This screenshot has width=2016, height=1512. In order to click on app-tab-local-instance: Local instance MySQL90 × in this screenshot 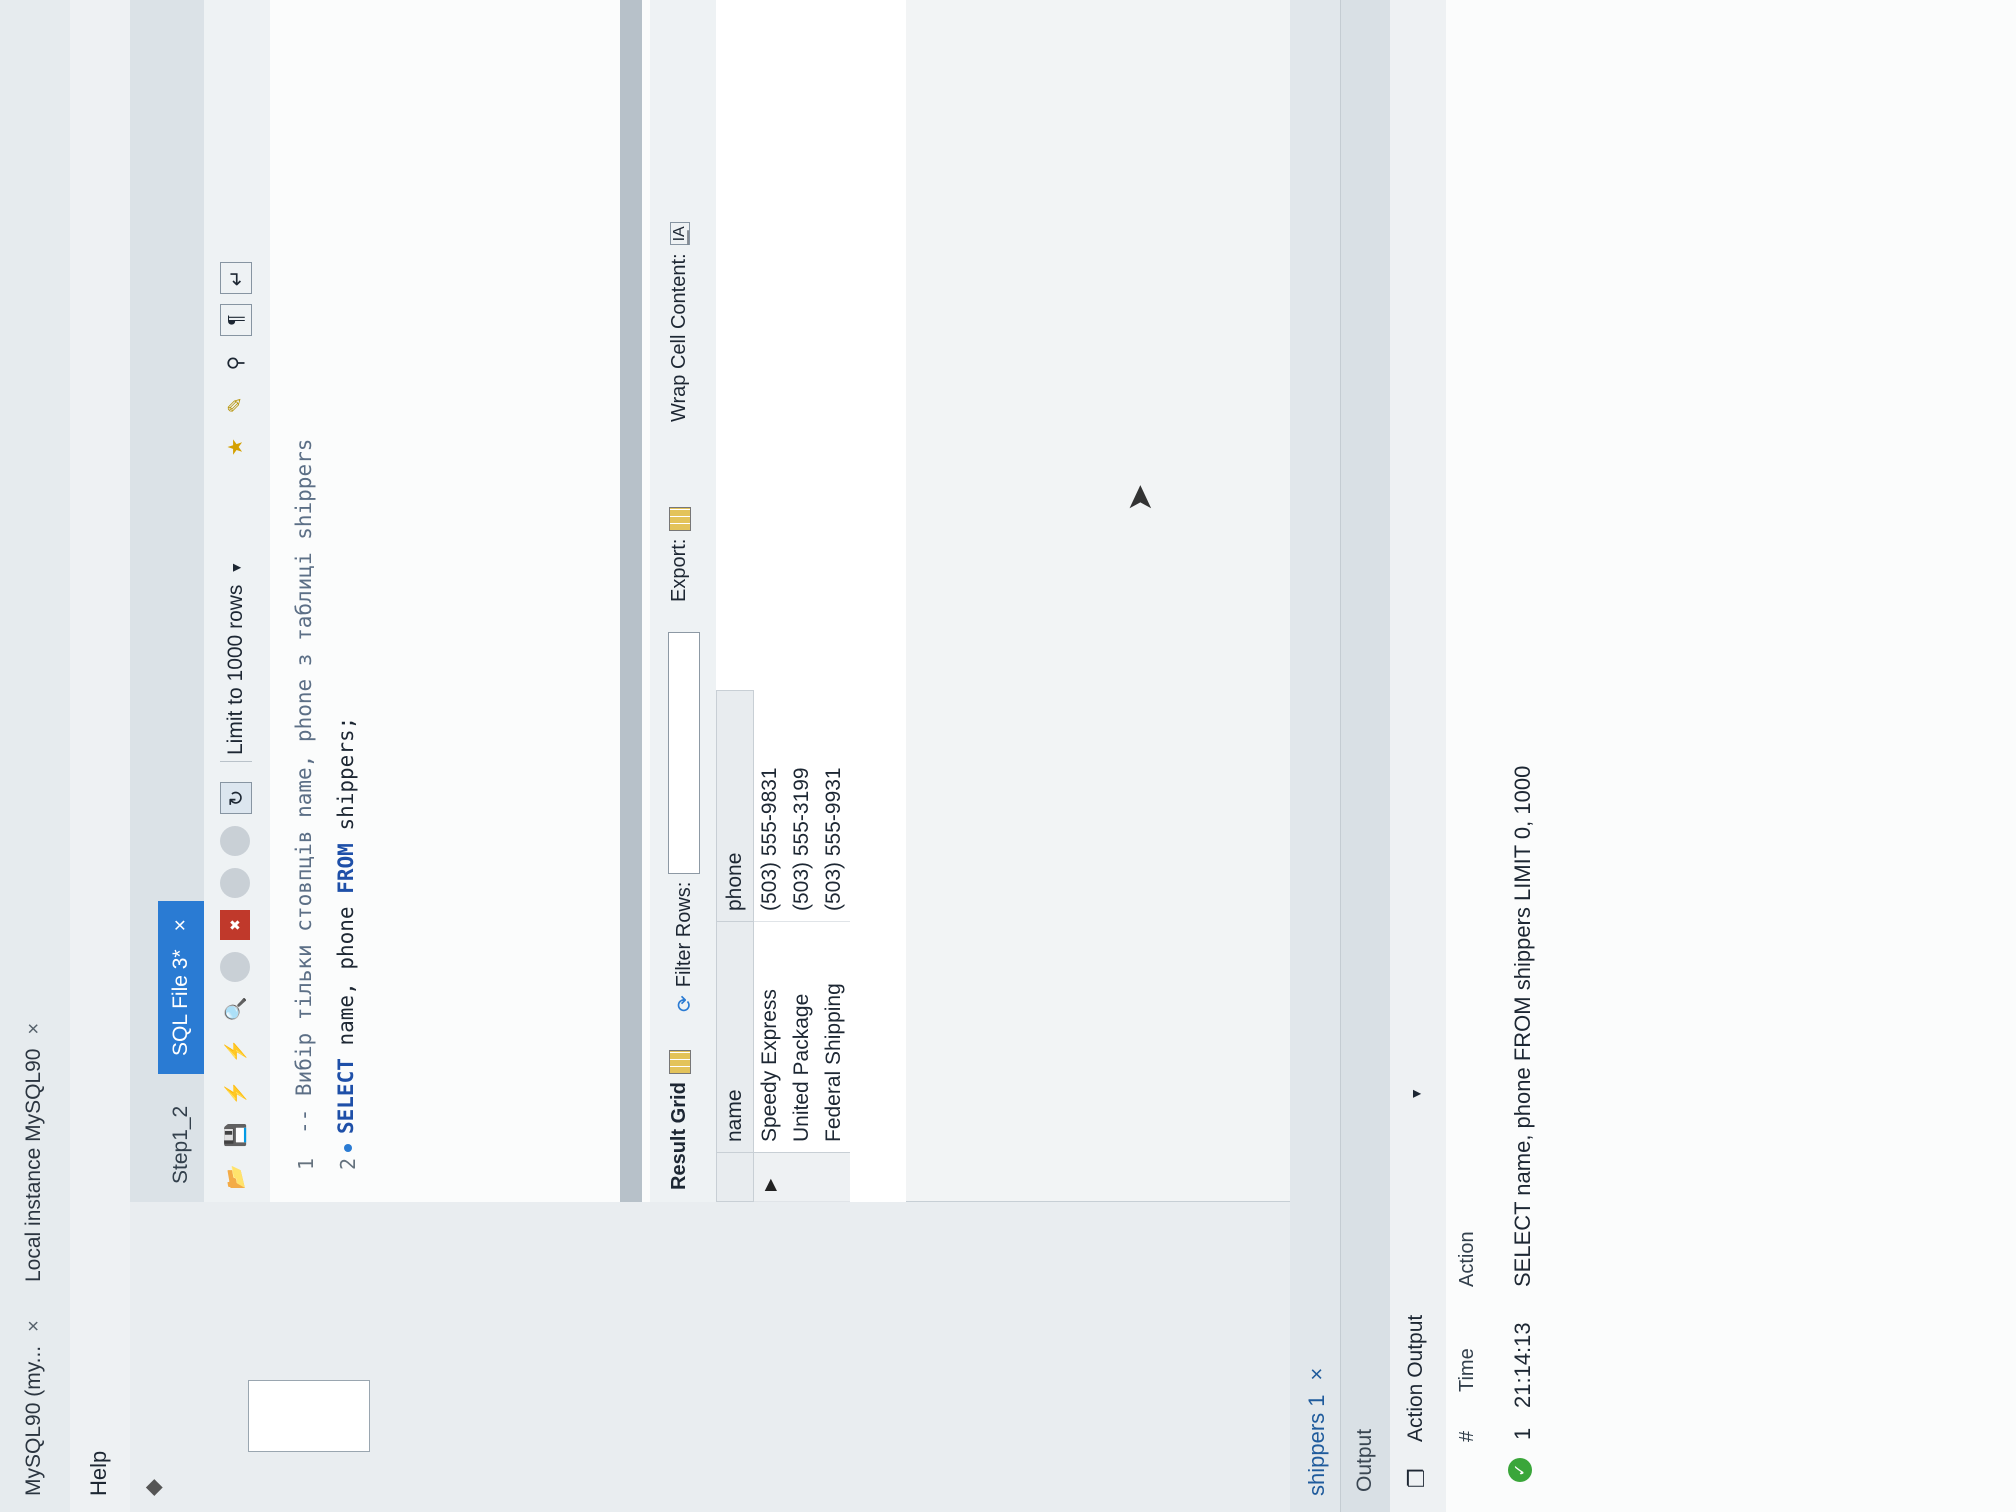, I will do `click(34, 1152)`.